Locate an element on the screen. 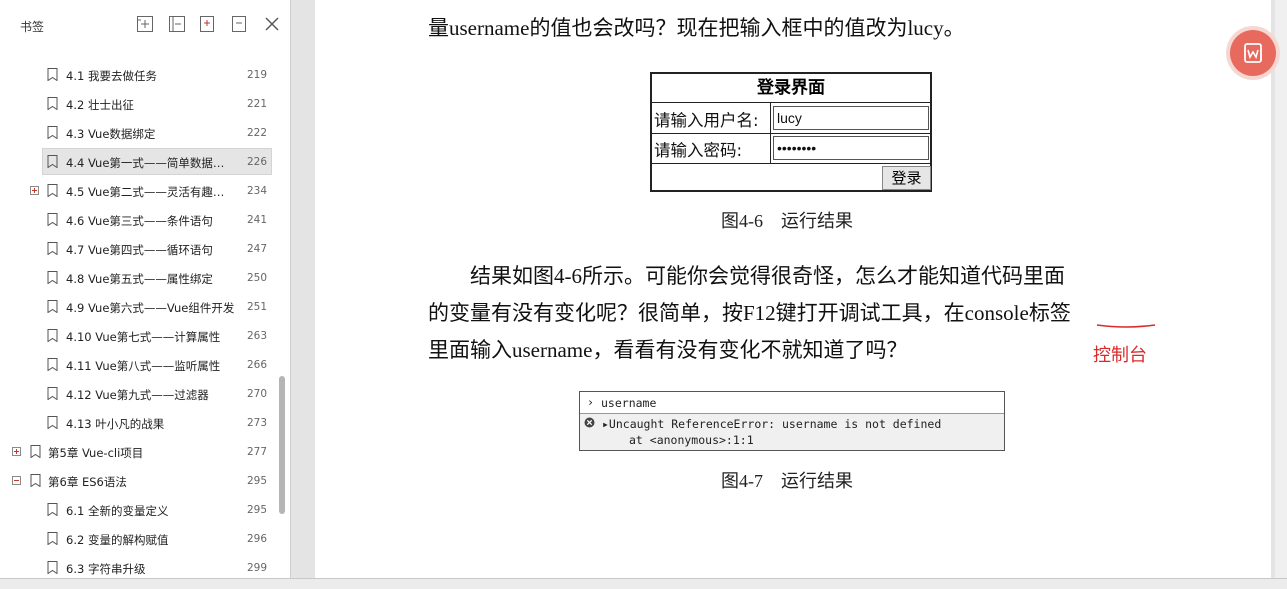 This screenshot has width=1287, height=589. bookmark-page-number: 277 is located at coordinates (257, 452).